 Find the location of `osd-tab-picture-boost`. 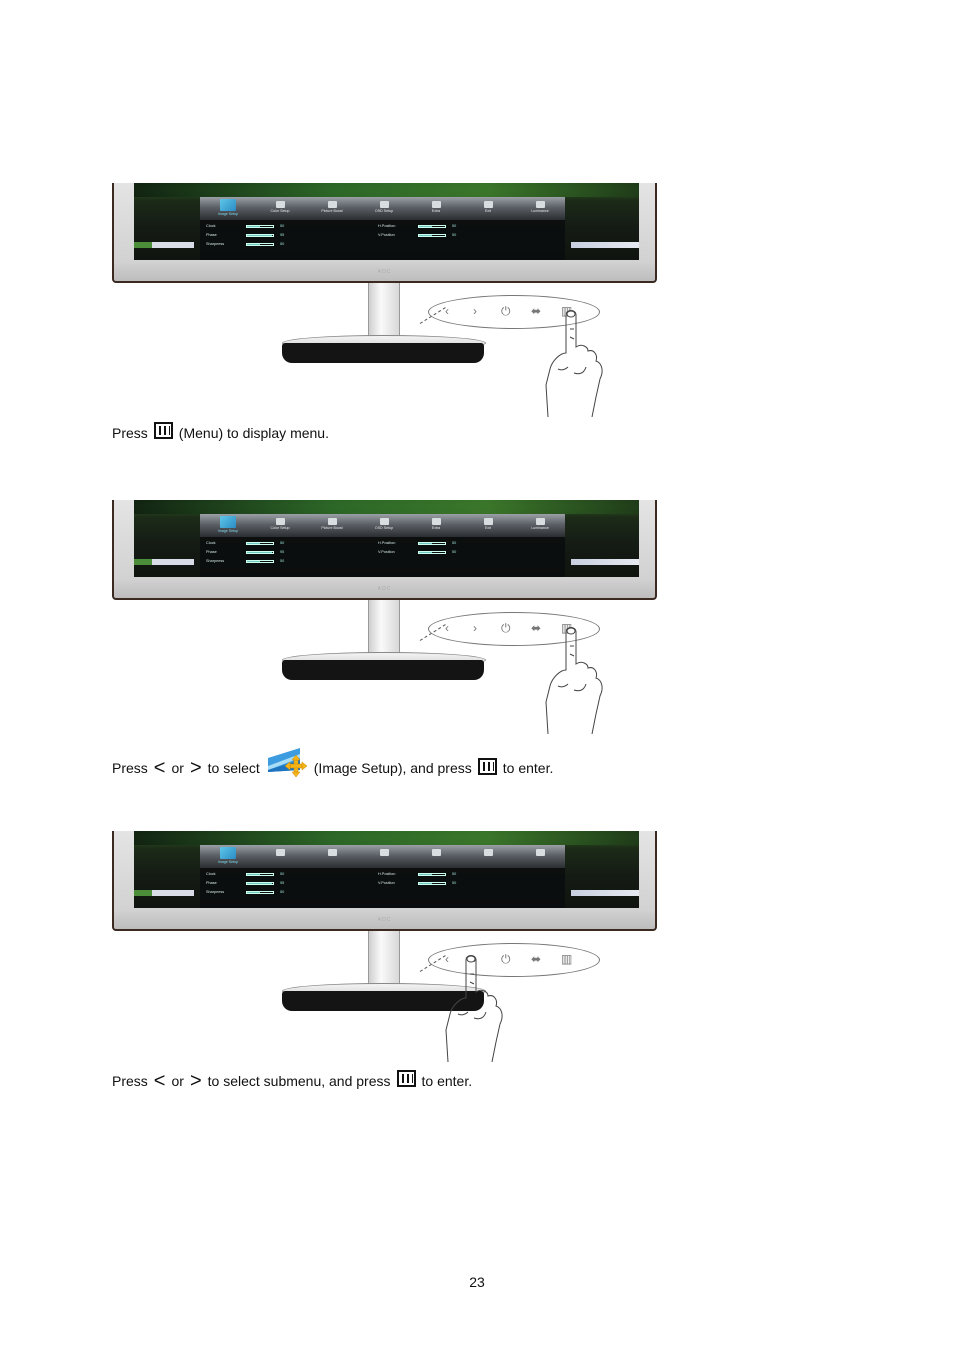

osd-tab-picture-boost is located at coordinates (332, 852).